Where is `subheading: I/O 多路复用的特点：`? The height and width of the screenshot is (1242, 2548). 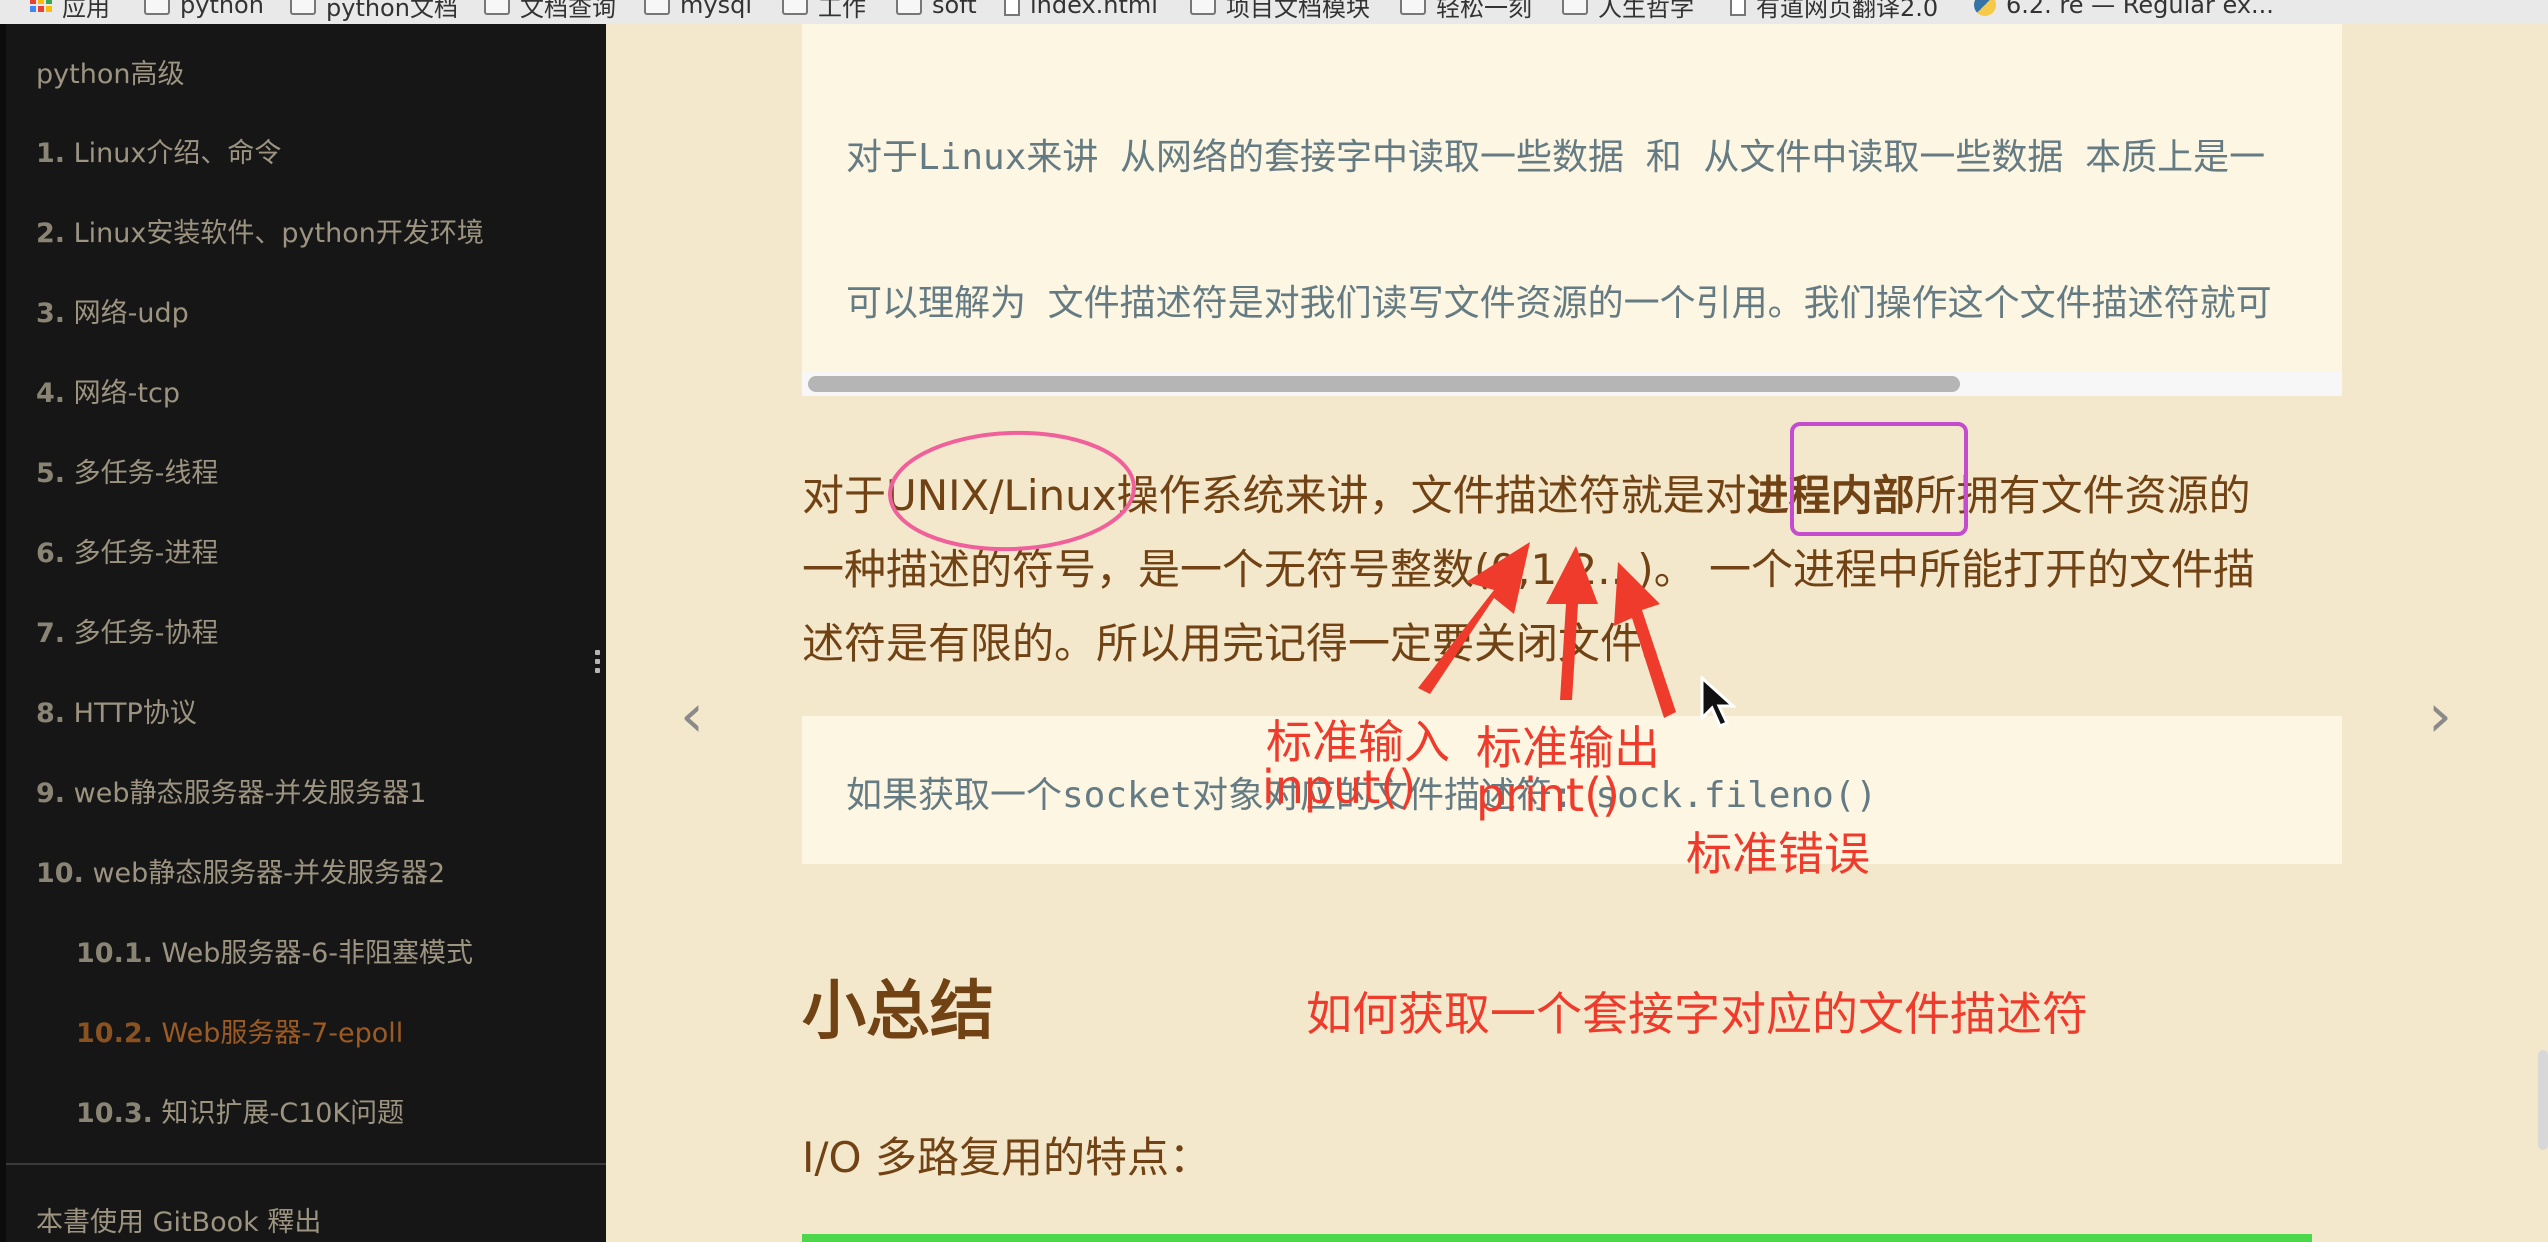 subheading: I/O 多路复用的特点： is located at coordinates (1006, 1157).